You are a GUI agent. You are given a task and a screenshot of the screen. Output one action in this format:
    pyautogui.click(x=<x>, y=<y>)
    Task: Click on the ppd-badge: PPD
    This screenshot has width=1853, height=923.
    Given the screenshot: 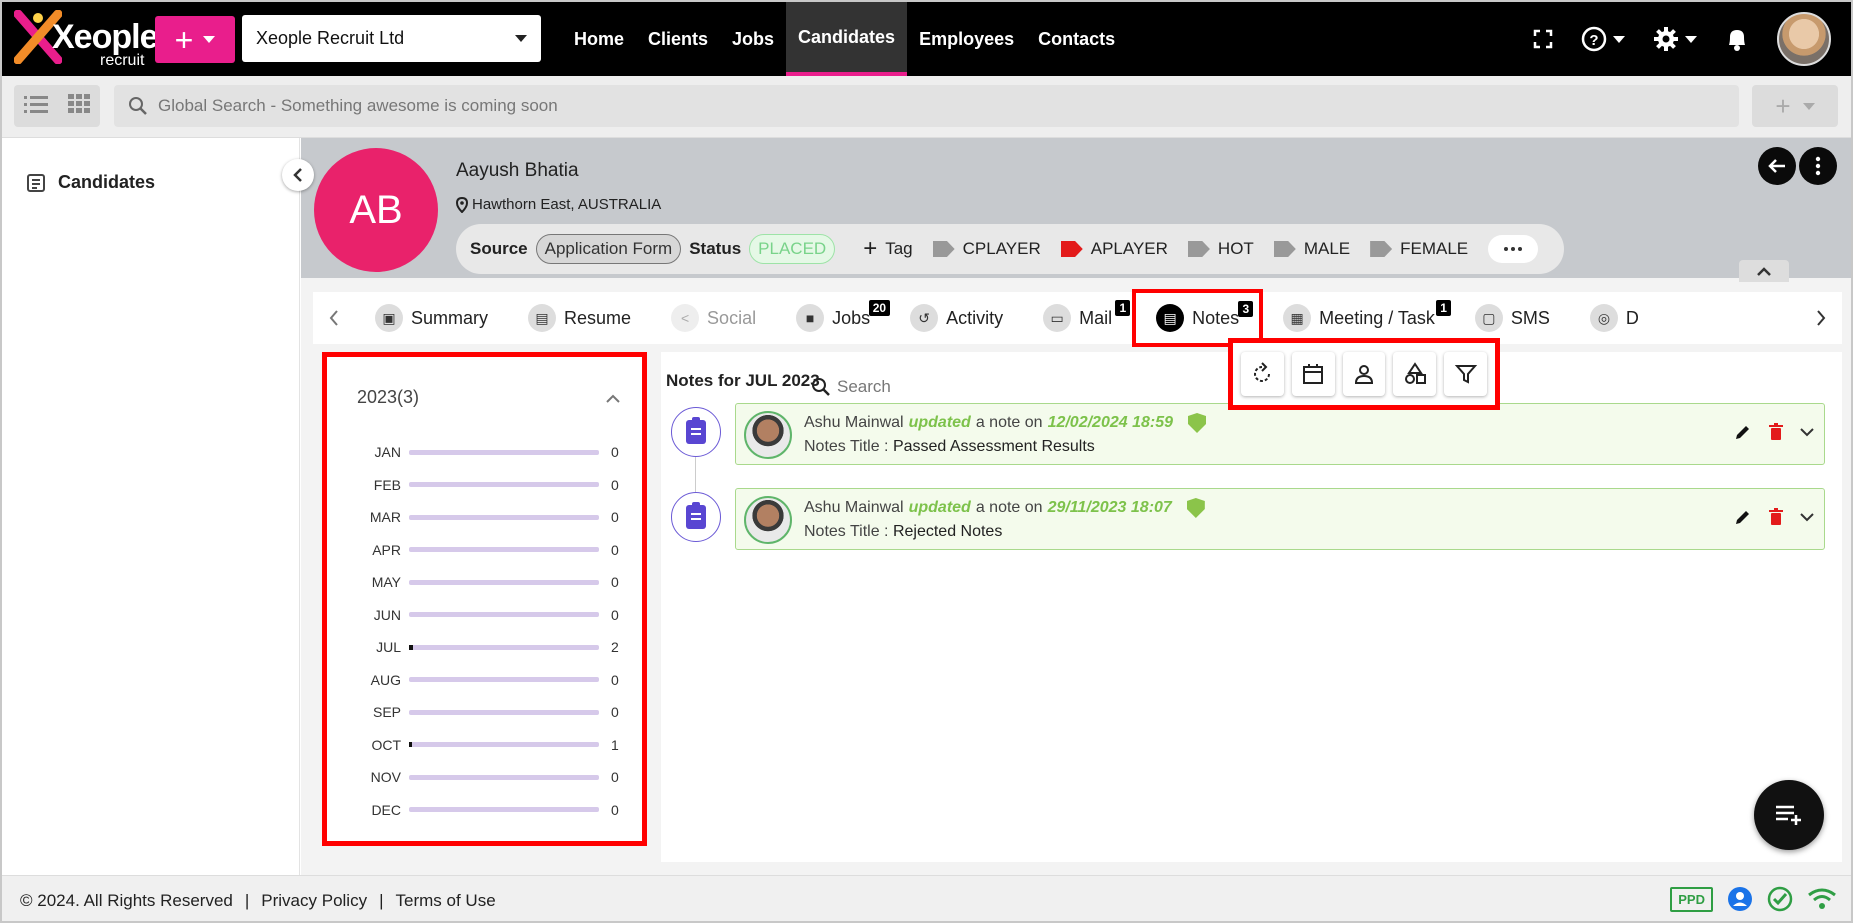 What is the action you would take?
    pyautogui.click(x=1691, y=899)
    